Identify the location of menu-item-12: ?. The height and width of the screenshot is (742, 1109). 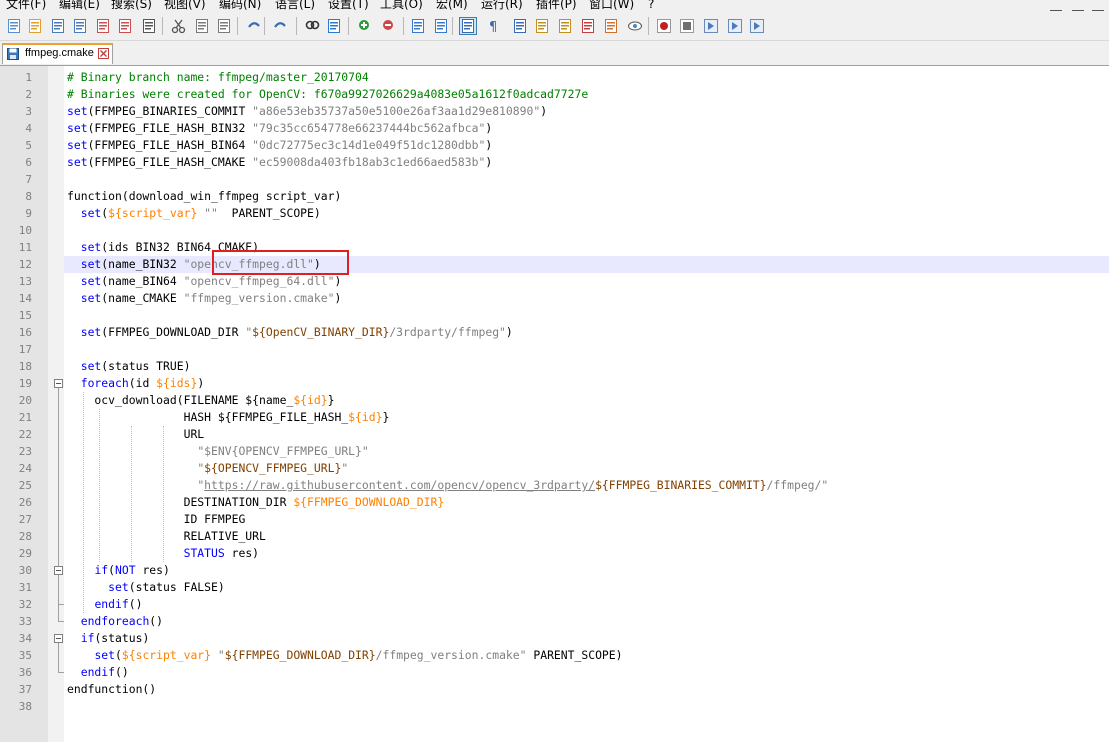
(651, 6).